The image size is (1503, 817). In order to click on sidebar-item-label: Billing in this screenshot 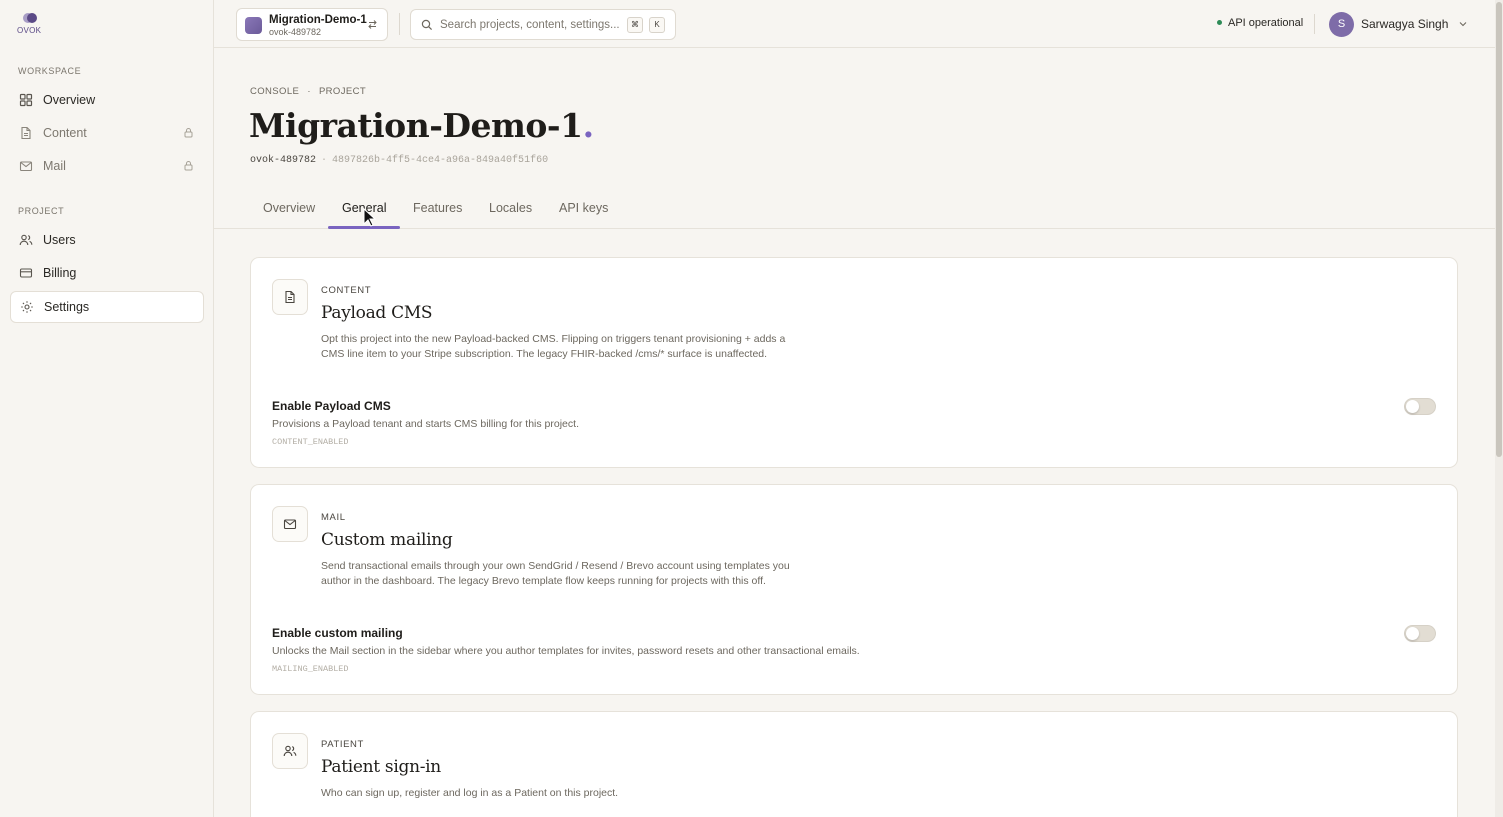, I will do `click(60, 273)`.